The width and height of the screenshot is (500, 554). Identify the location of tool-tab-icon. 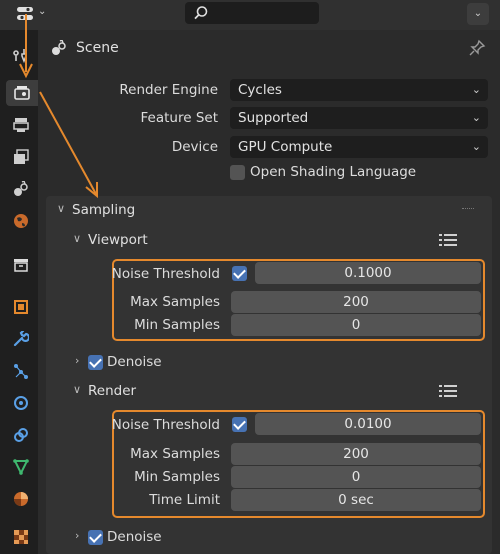
(20, 56).